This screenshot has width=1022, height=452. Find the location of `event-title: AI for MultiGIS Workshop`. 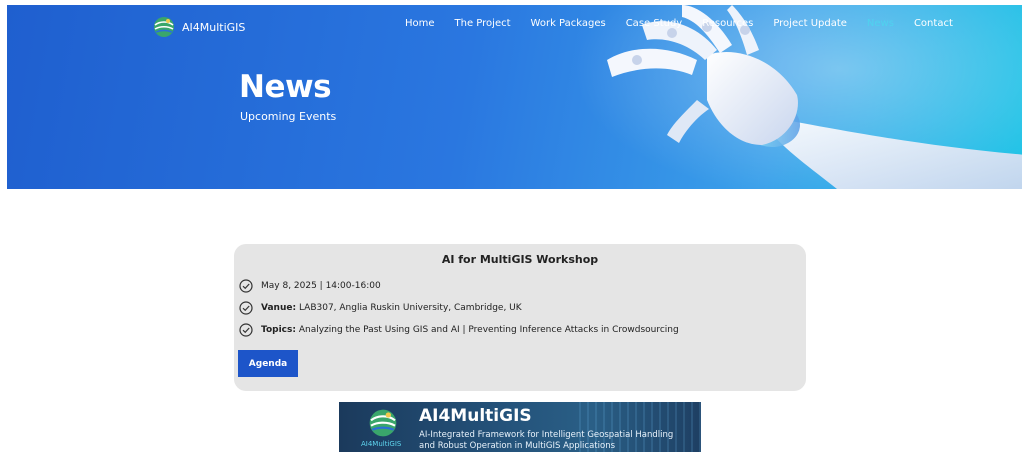

event-title: AI for MultiGIS Workshop is located at coordinates (520, 259).